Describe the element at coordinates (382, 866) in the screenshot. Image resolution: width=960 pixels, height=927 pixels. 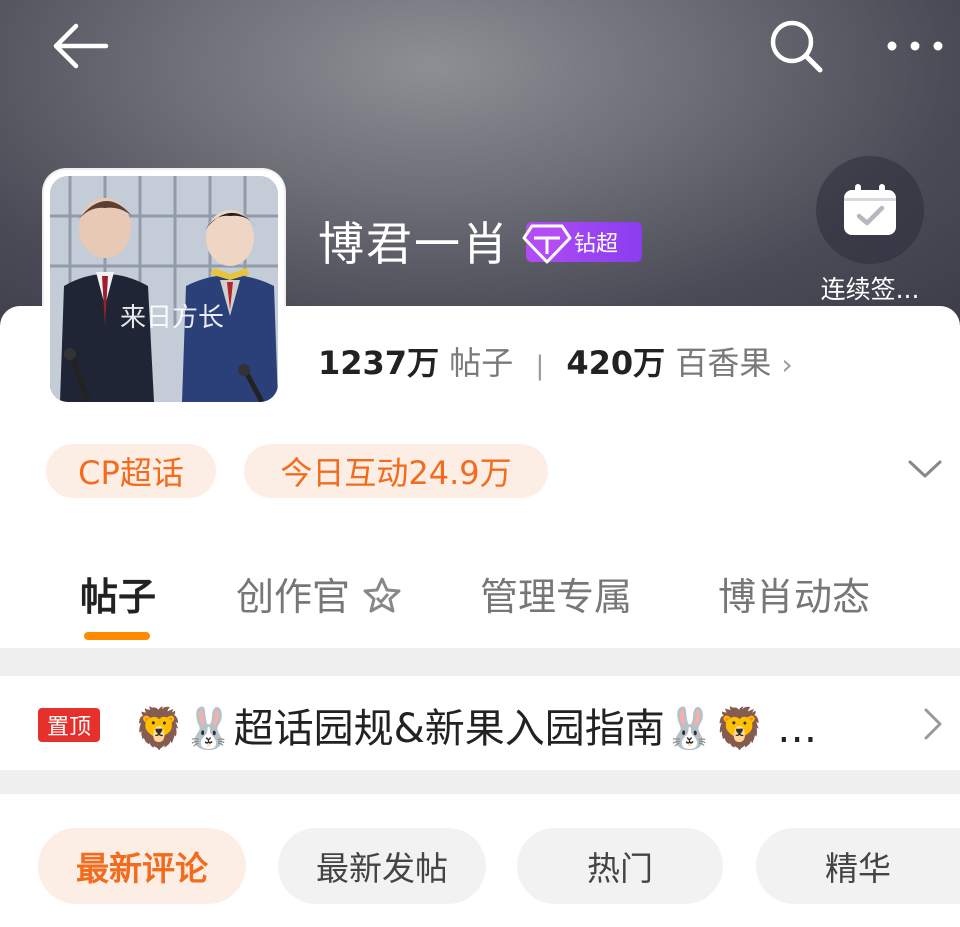
I see `filter-latest-posts: 最新发帖` at that location.